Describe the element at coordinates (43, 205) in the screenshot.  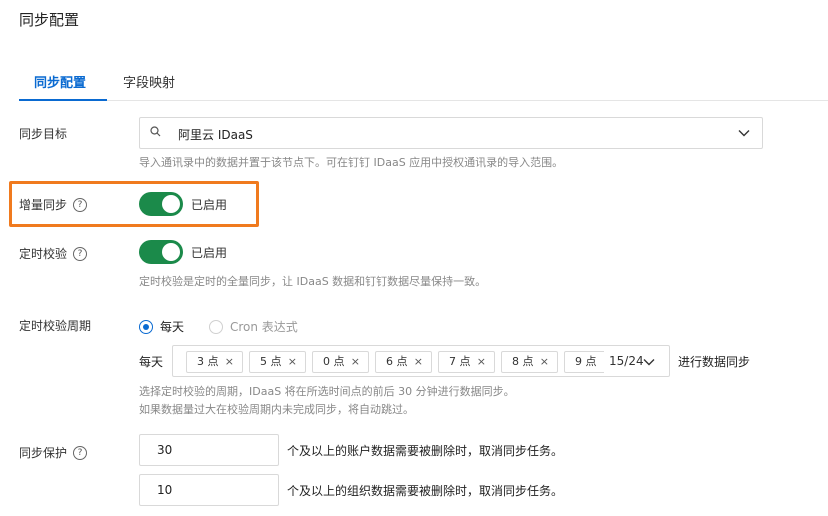
I see `incremental-sync-label-text: 增量同步` at that location.